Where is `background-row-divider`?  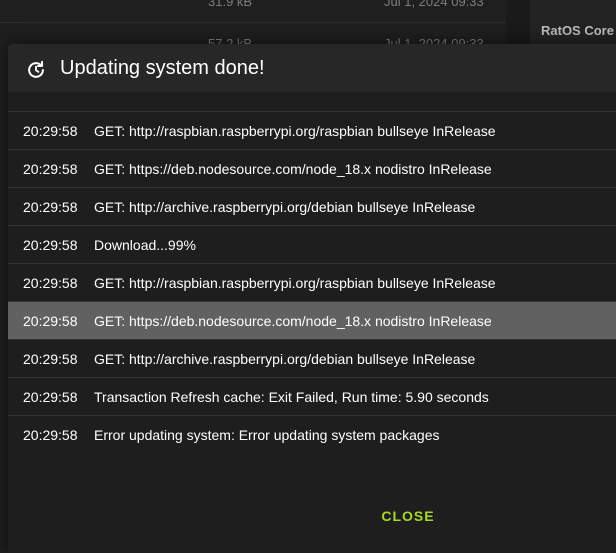 background-row-divider is located at coordinates (253, 22).